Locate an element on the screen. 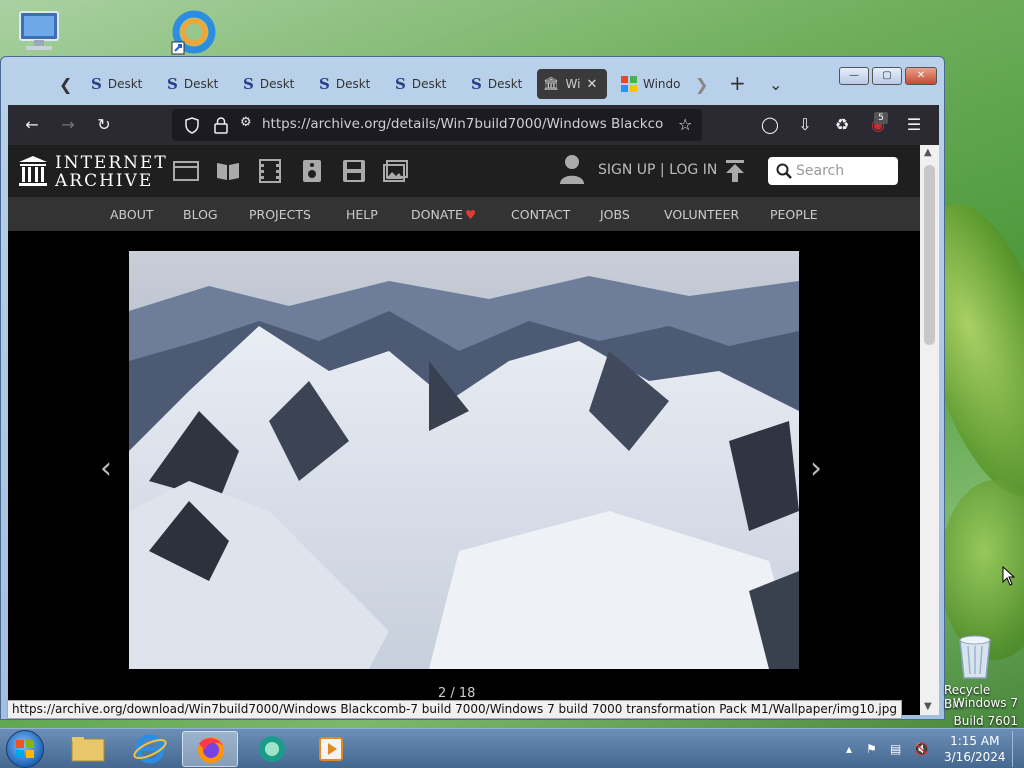  tab-scroll-right-icon: ❯ is located at coordinates (701, 84).